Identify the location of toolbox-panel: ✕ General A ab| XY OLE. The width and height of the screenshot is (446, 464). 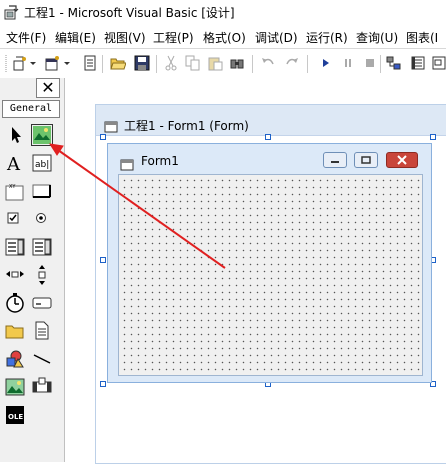
(32, 270).